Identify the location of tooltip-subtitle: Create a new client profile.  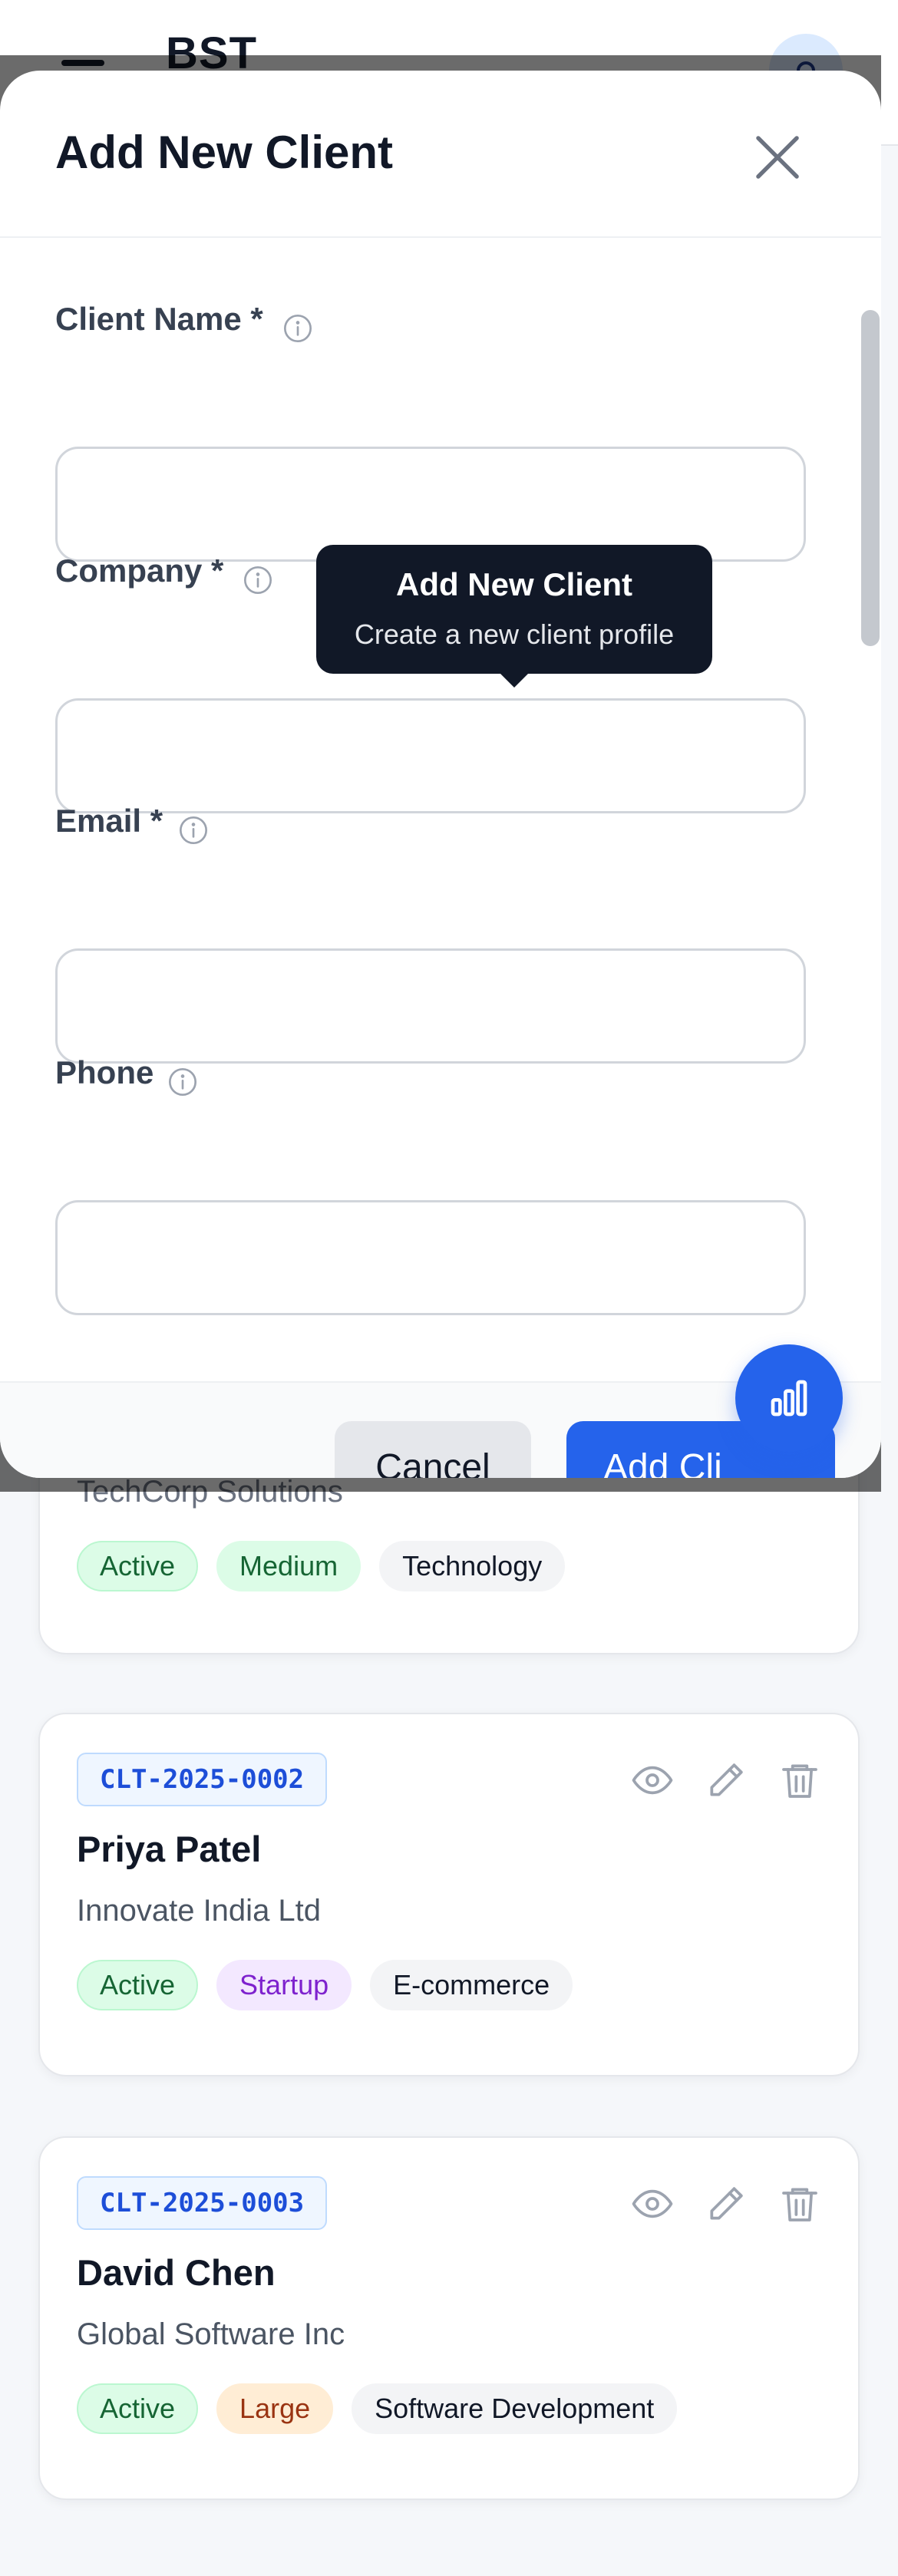
(514, 634).